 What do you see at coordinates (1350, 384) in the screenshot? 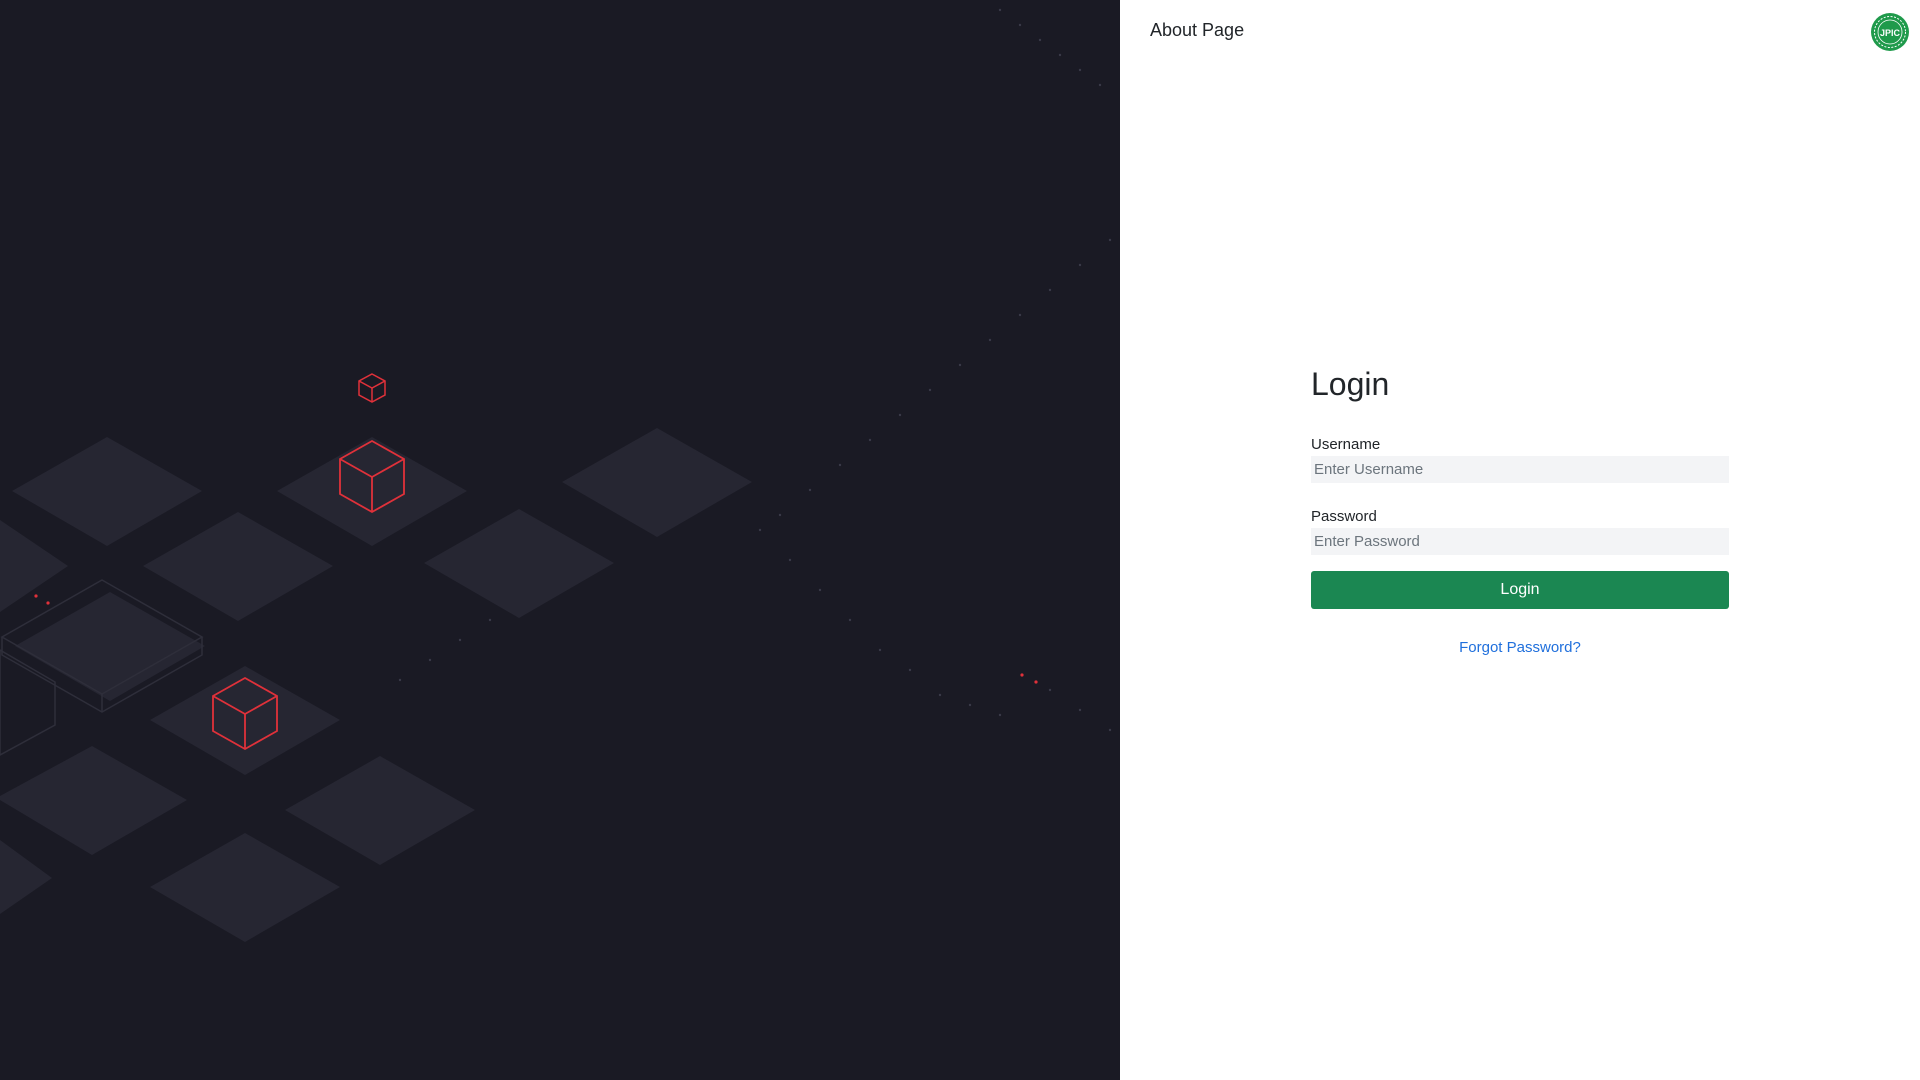
I see `login-title: Login` at bounding box center [1350, 384].